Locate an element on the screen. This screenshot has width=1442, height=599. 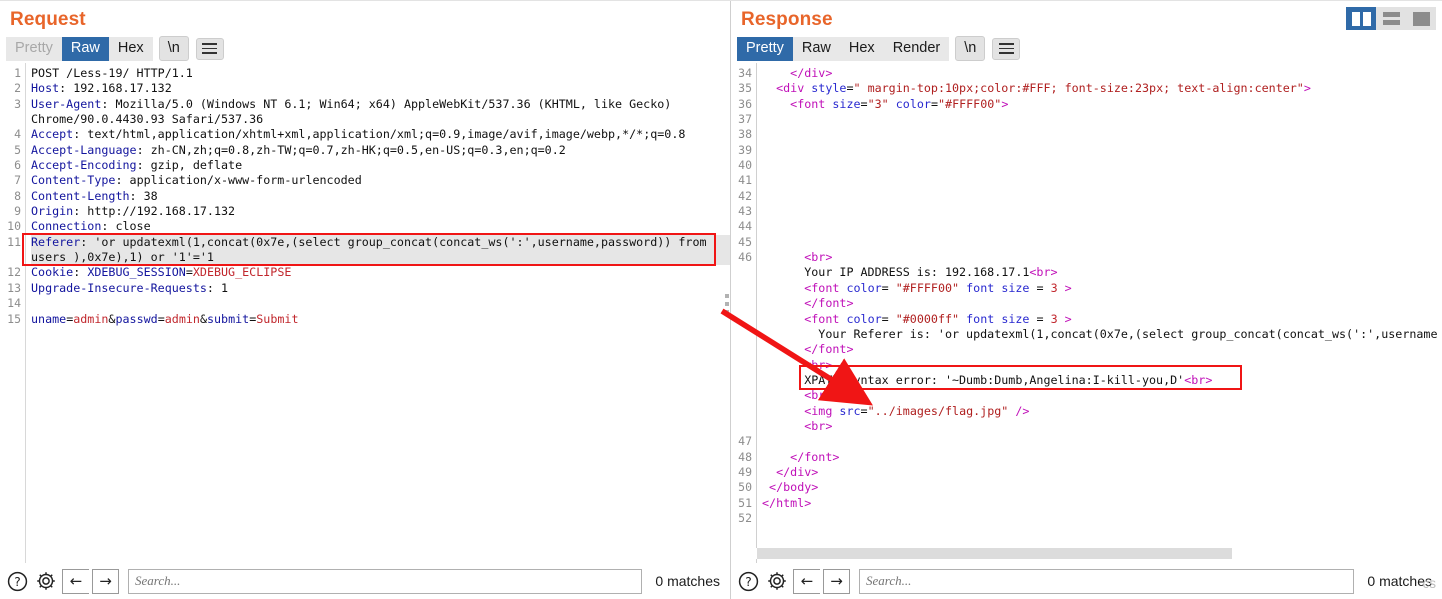
response-gear-icon is located at coordinates (777, 581).